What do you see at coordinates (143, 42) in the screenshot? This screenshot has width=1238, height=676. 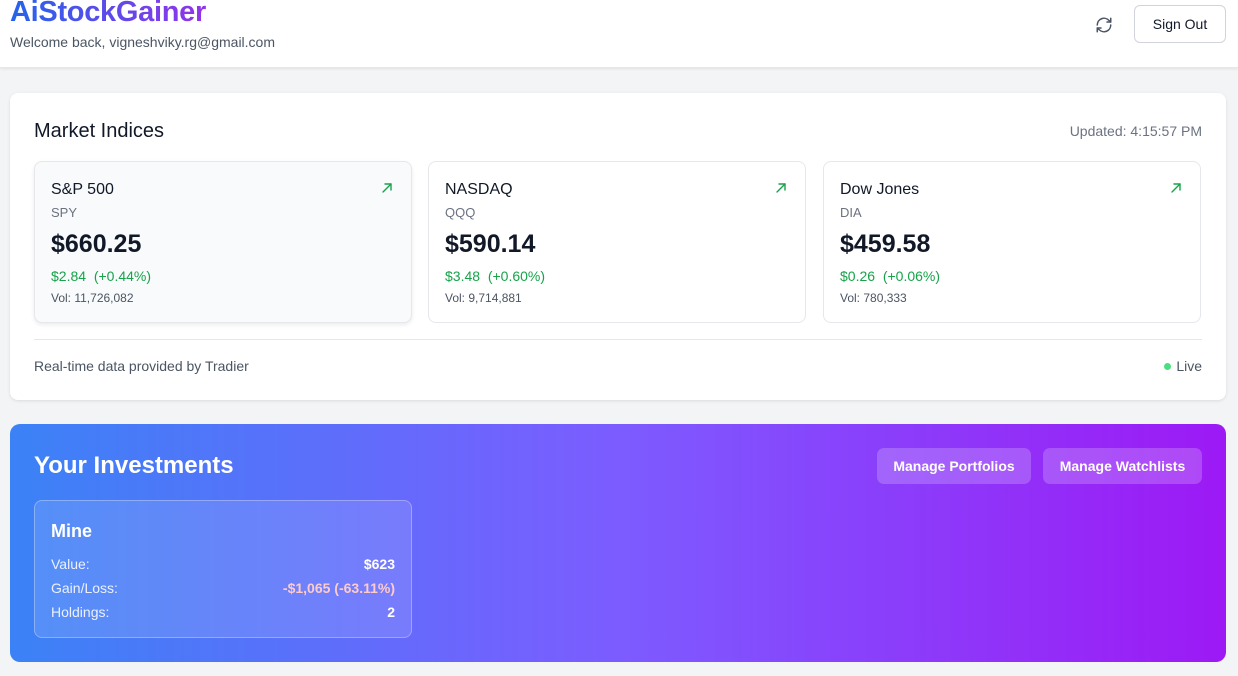 I see `welcome-text: Welcome back, vigneshviky.rg@gmail.com` at bounding box center [143, 42].